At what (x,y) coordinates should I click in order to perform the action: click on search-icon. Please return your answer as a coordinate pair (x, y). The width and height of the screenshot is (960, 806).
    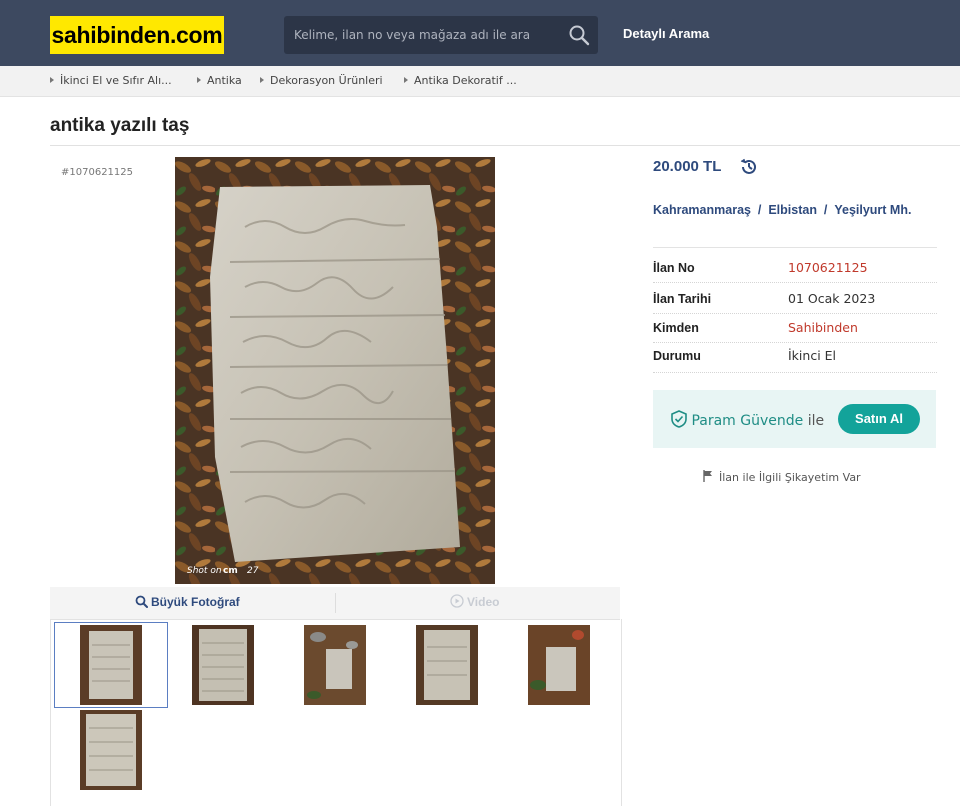
    Looking at the image, I should click on (579, 35).